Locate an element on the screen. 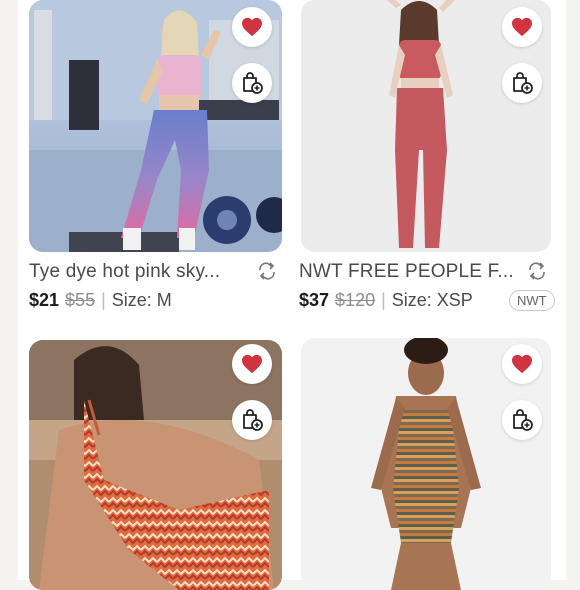 This screenshot has width=580, height=590. price-row-2: $37 $120 | Size: XSP is located at coordinates (386, 300).